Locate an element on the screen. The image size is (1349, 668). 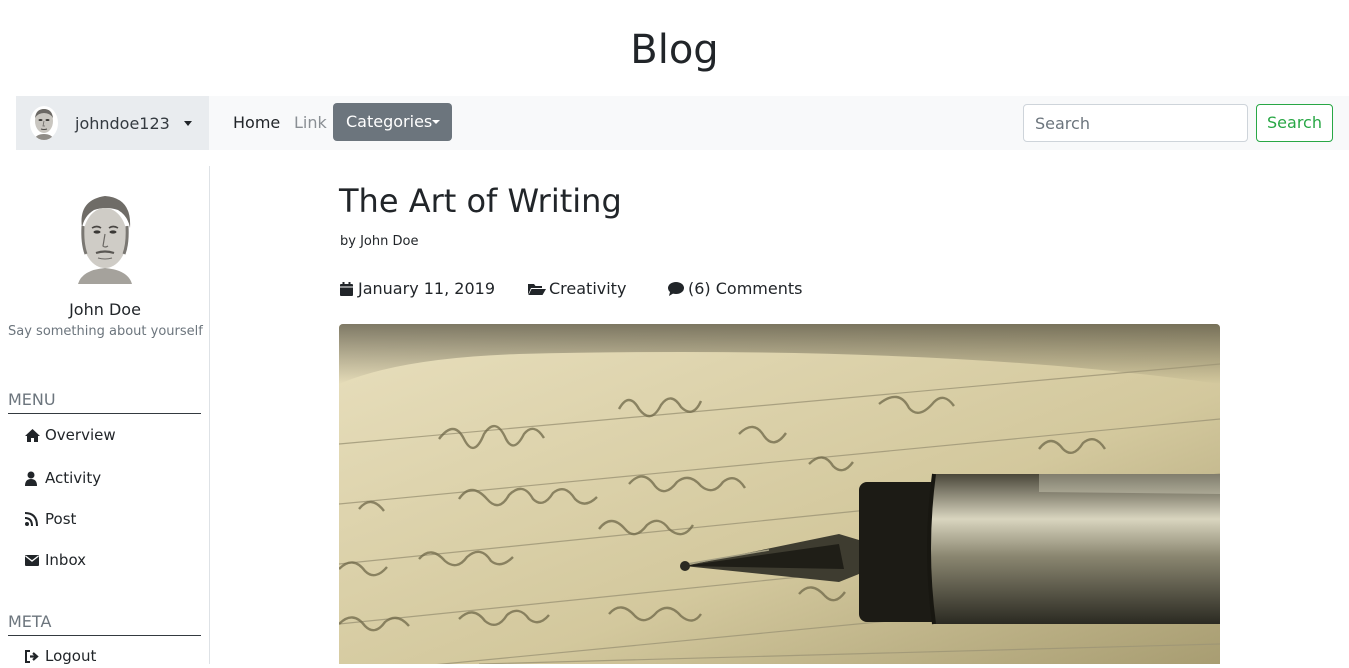
home-icon is located at coordinates (32, 435).